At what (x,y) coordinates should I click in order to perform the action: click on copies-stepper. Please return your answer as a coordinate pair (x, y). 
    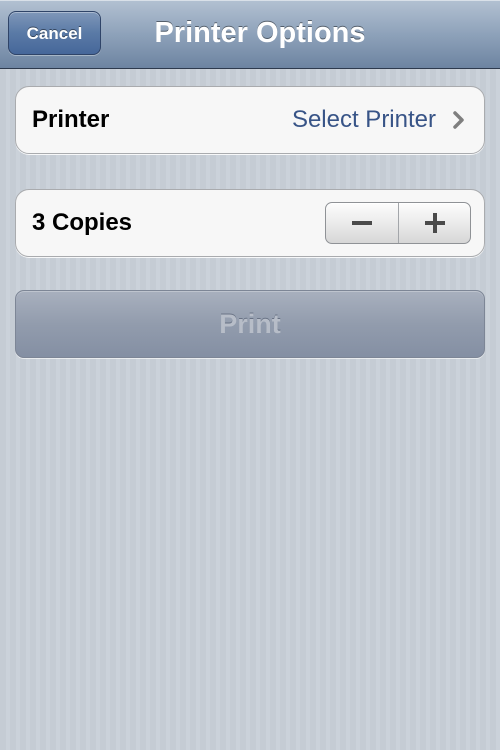
    Looking at the image, I should click on (398, 223).